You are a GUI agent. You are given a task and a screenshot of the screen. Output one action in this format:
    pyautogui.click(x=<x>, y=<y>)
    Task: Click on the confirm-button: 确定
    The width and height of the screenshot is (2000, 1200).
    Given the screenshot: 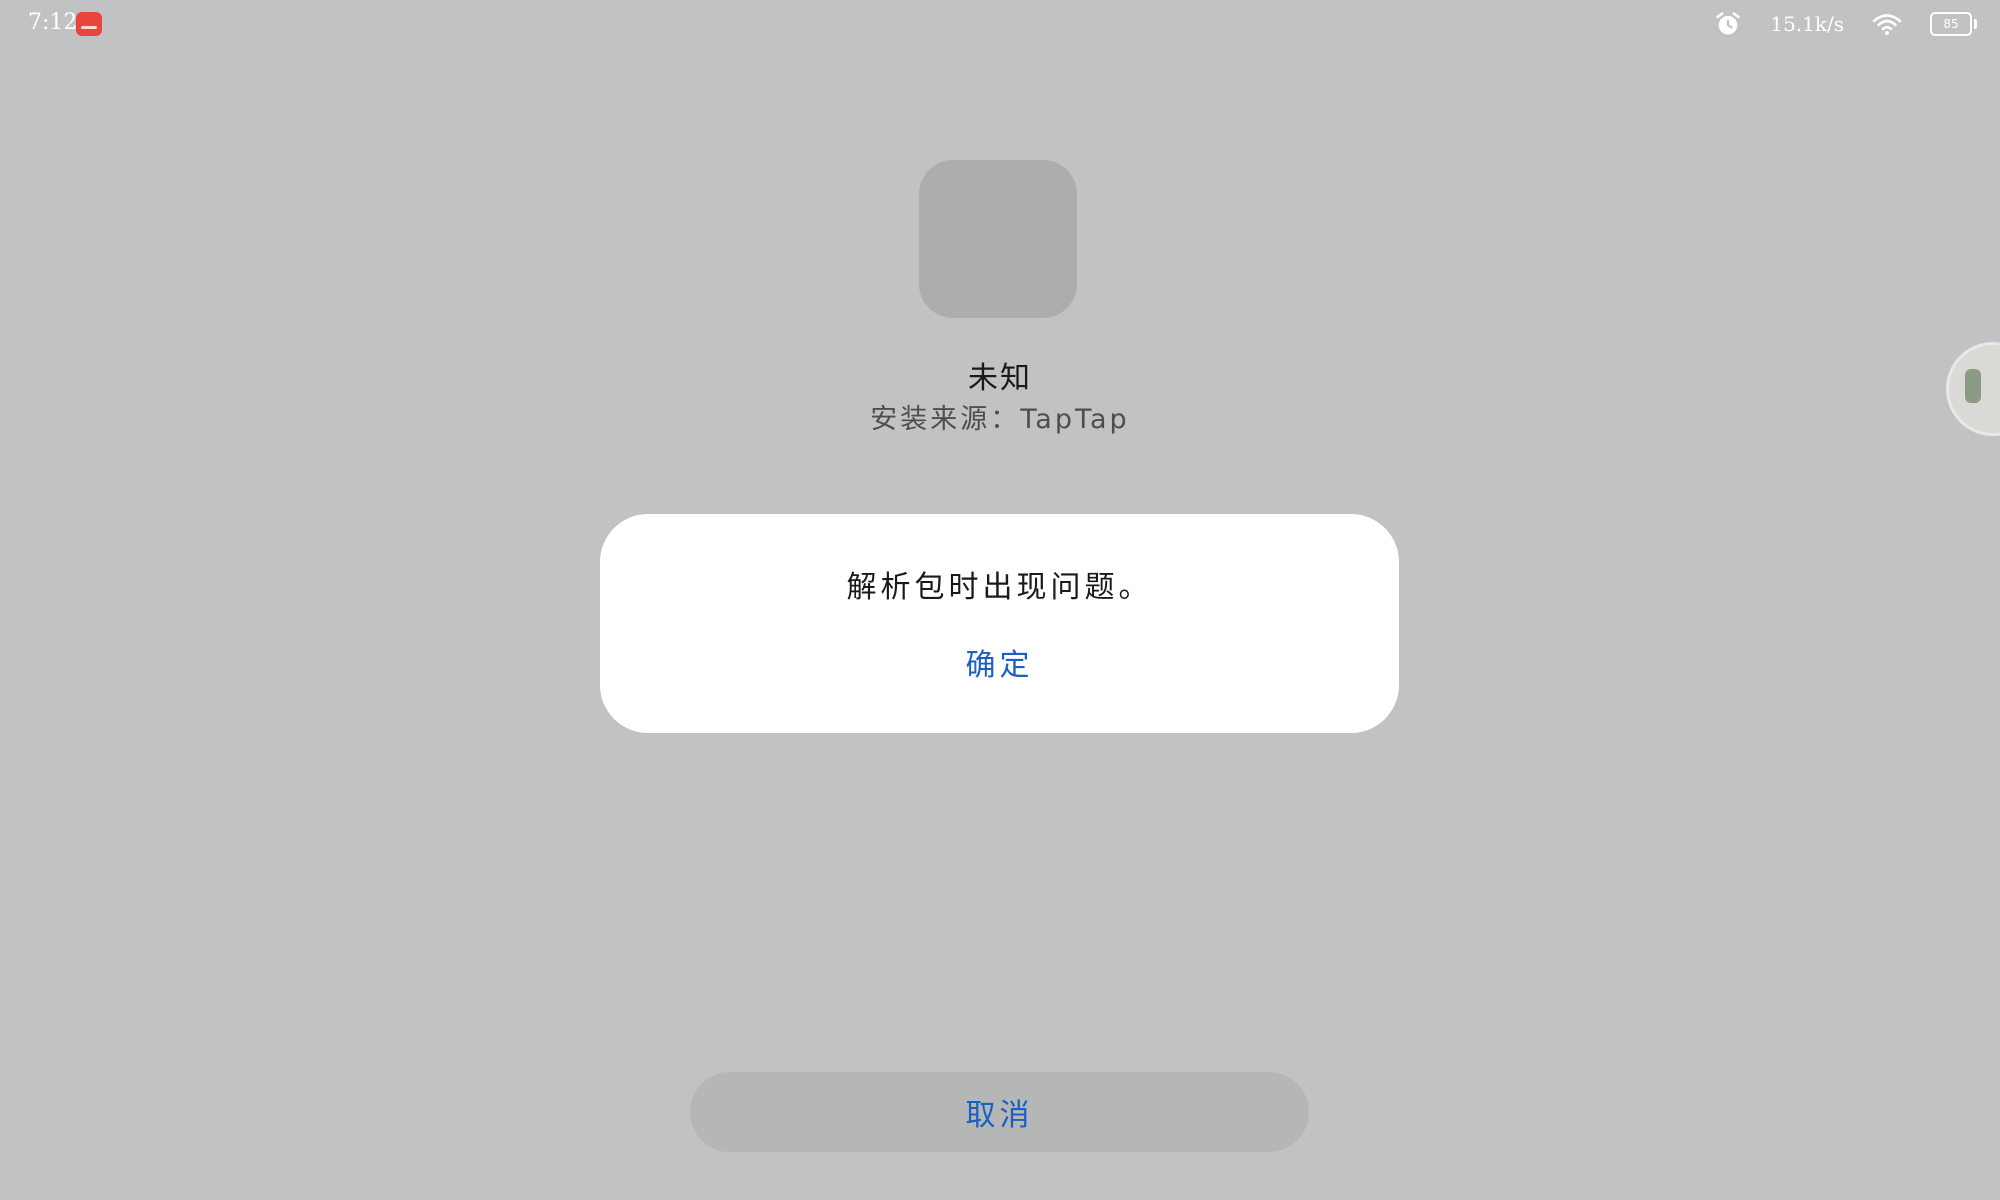 What is the action you would take?
    pyautogui.click(x=1000, y=662)
    